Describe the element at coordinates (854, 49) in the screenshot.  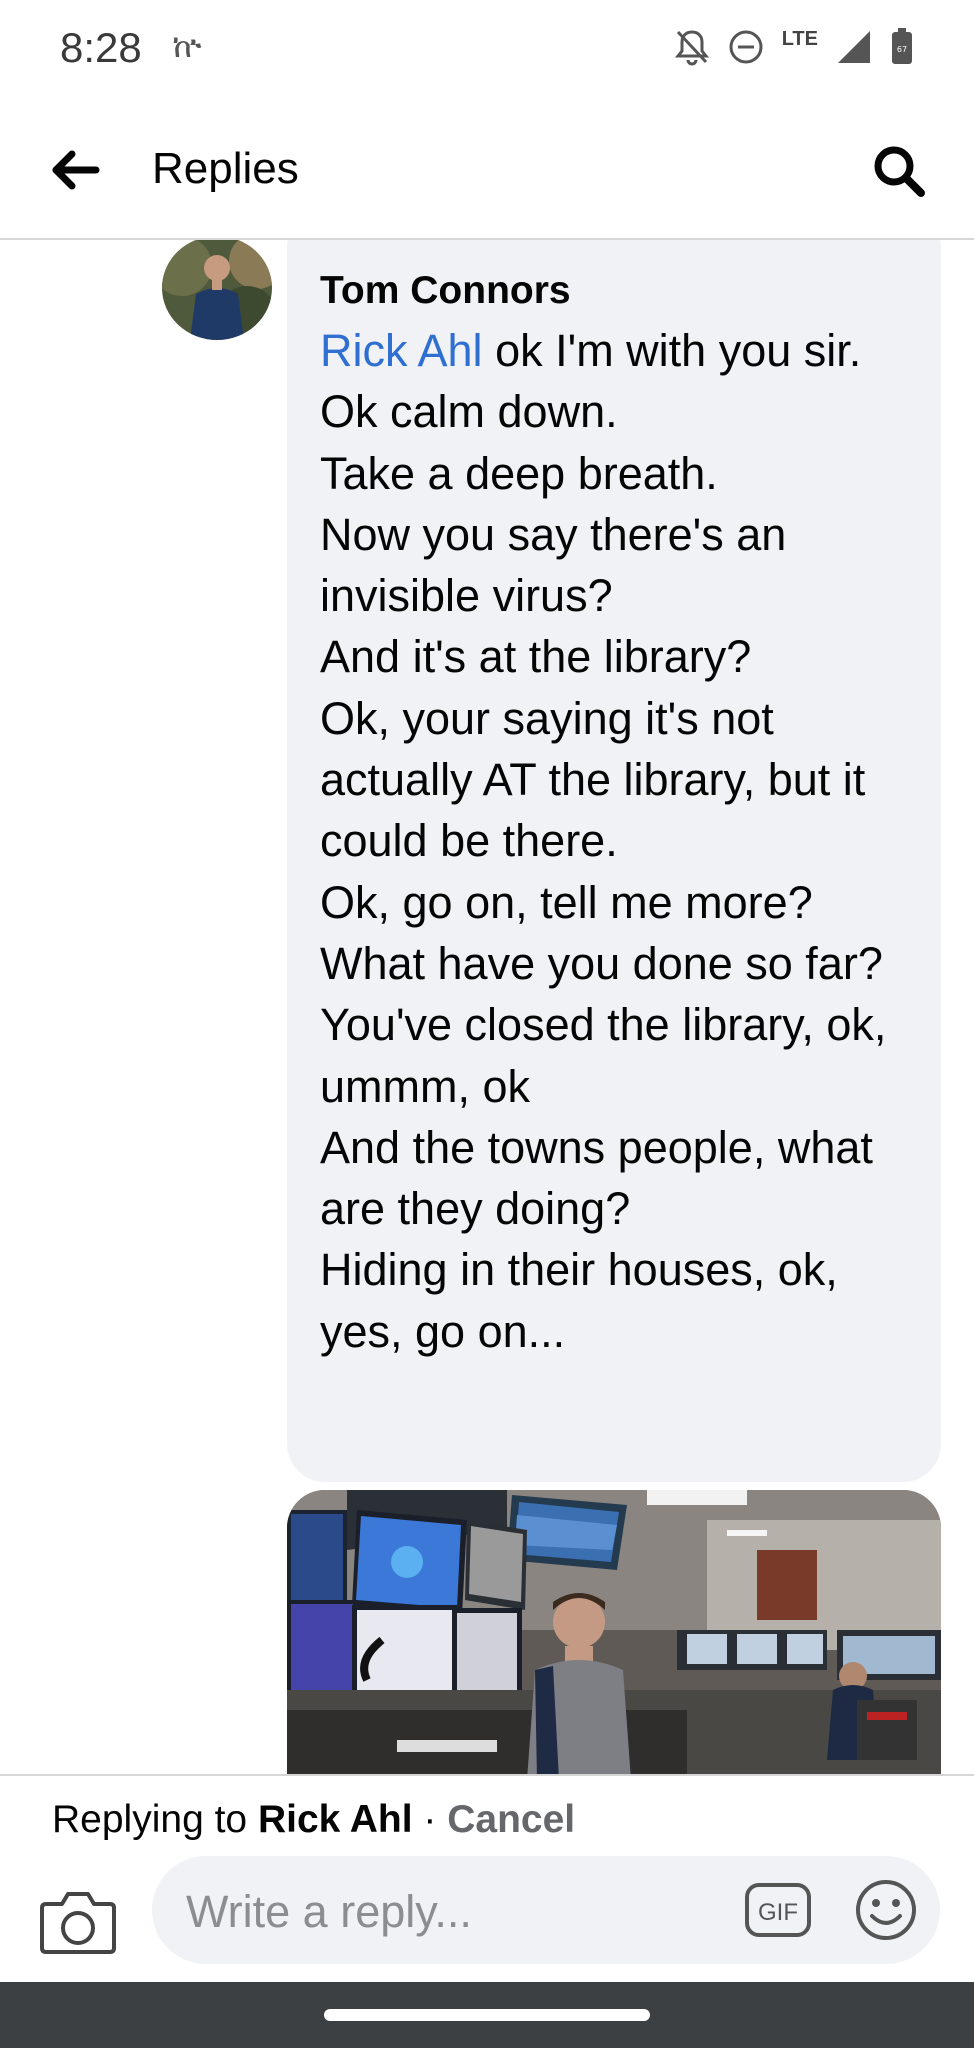
I see `signal-icon` at that location.